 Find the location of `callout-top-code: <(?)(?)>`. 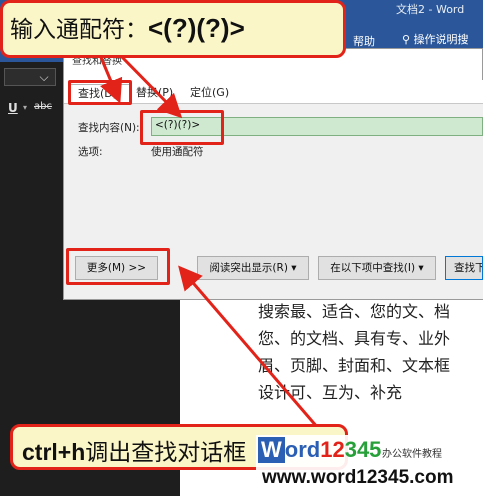

callout-top-code: <(?)(?)> is located at coordinates (196, 28).